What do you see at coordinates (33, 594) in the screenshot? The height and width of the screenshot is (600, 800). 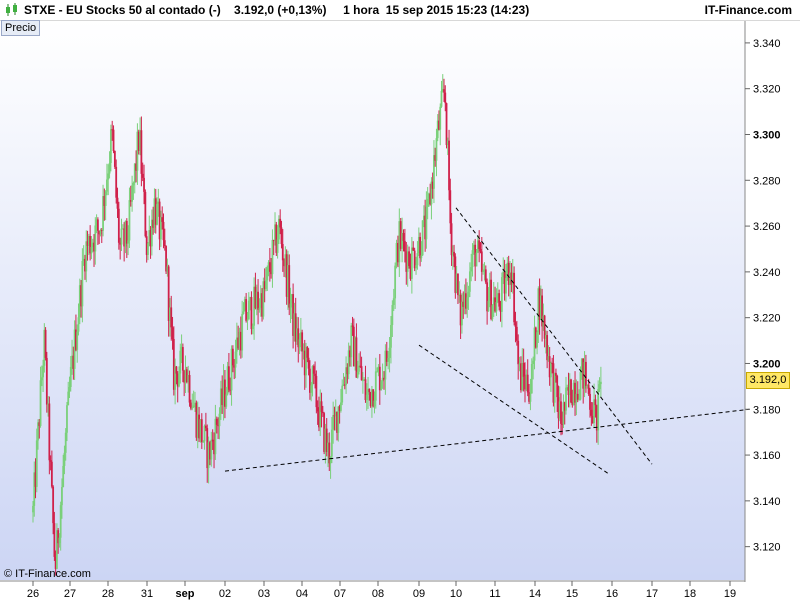 I see `x-tick-label: 26` at bounding box center [33, 594].